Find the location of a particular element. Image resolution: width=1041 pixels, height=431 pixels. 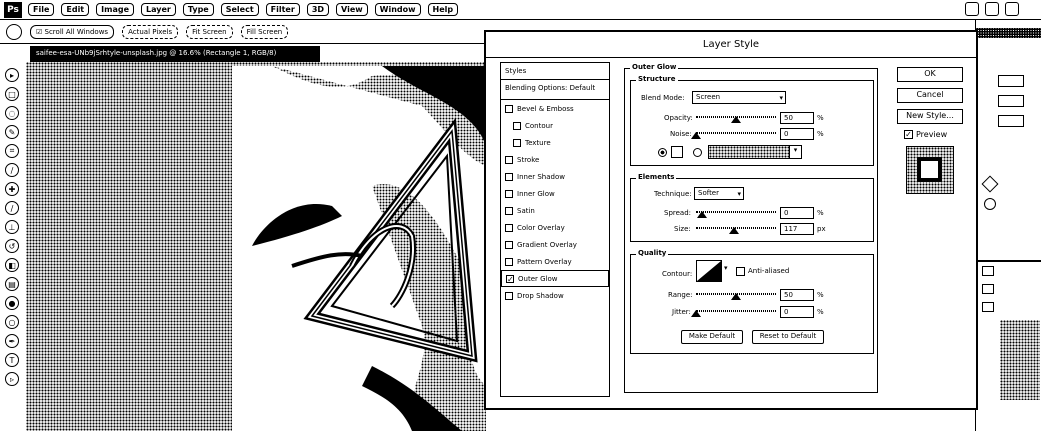

opacity-slider-knob is located at coordinates (736, 119).